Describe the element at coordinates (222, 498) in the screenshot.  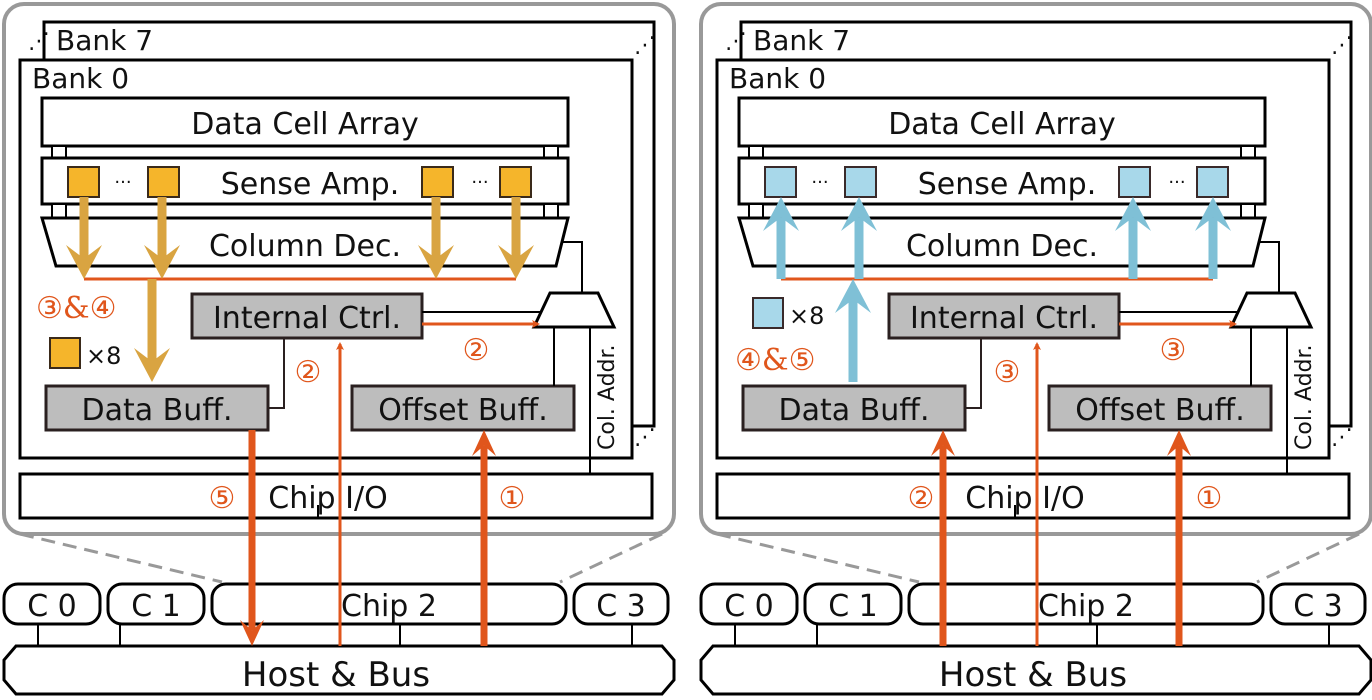
I see `step-io-left: ⑤` at that location.